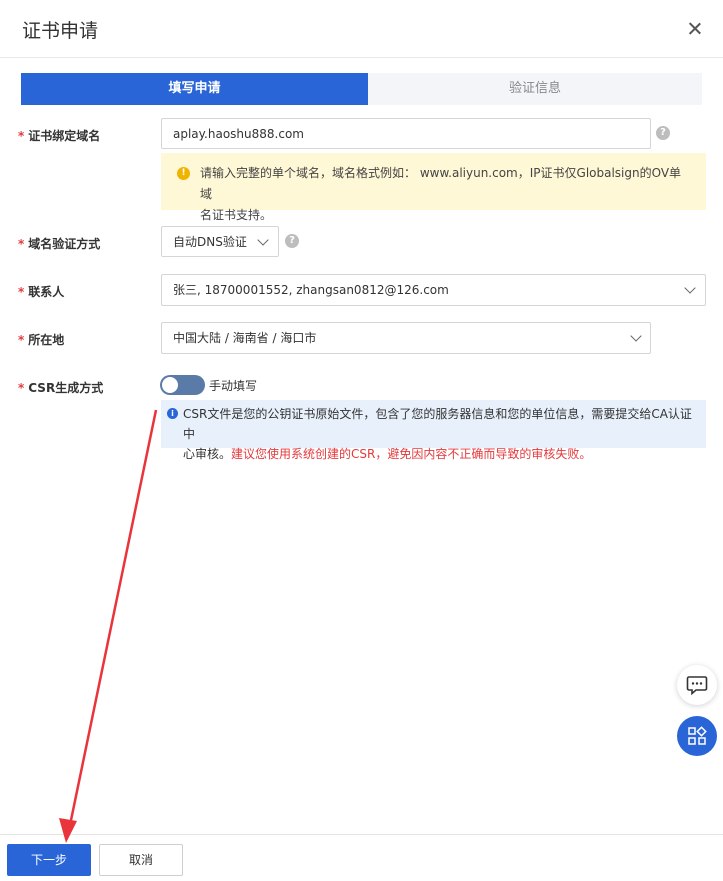 This screenshot has height=881, width=723. I want to click on verify-method-value: 自动DNS验证, so click(210, 242).